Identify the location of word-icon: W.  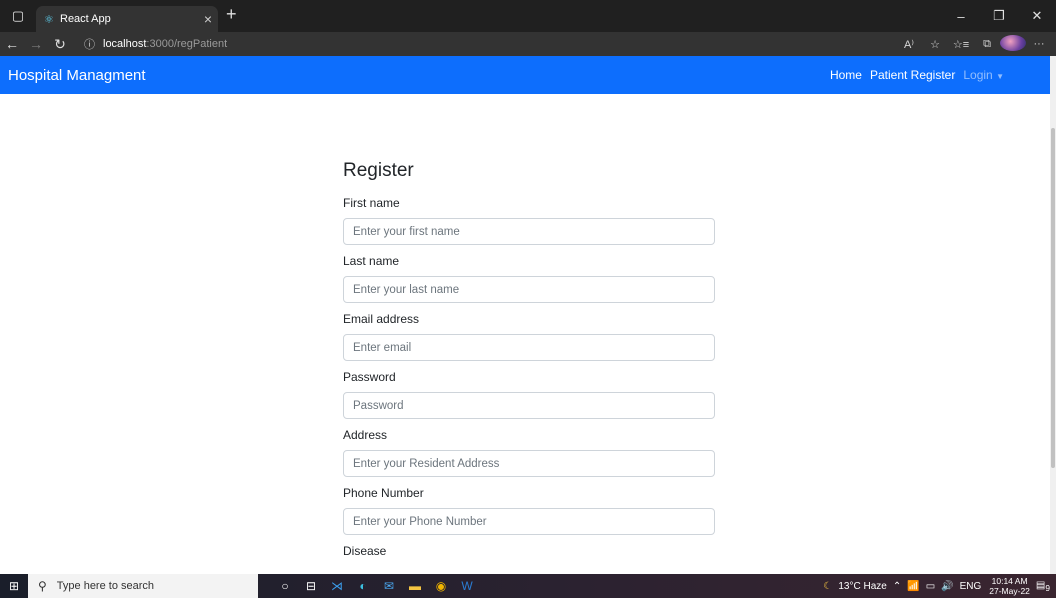
(467, 586).